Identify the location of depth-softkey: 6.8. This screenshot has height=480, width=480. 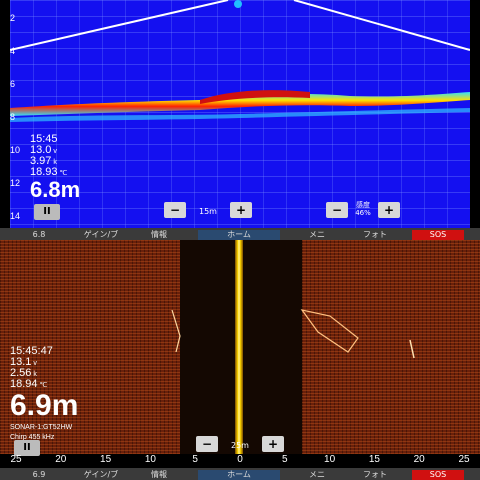
(39, 235).